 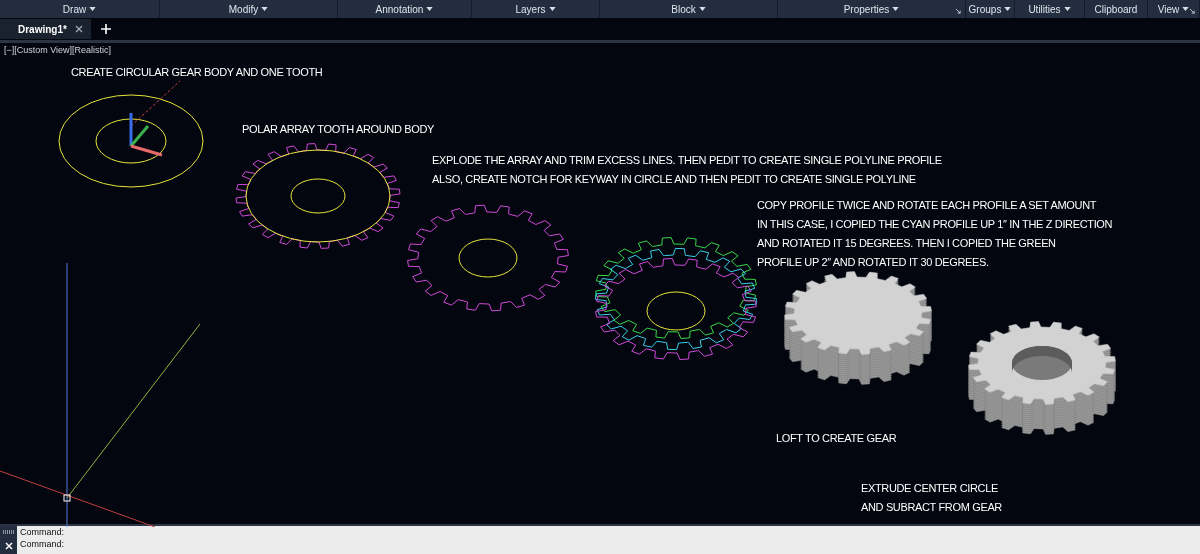 I want to click on annotation-text: AND SUBRACT FROM GEAR, so click(x=931, y=507).